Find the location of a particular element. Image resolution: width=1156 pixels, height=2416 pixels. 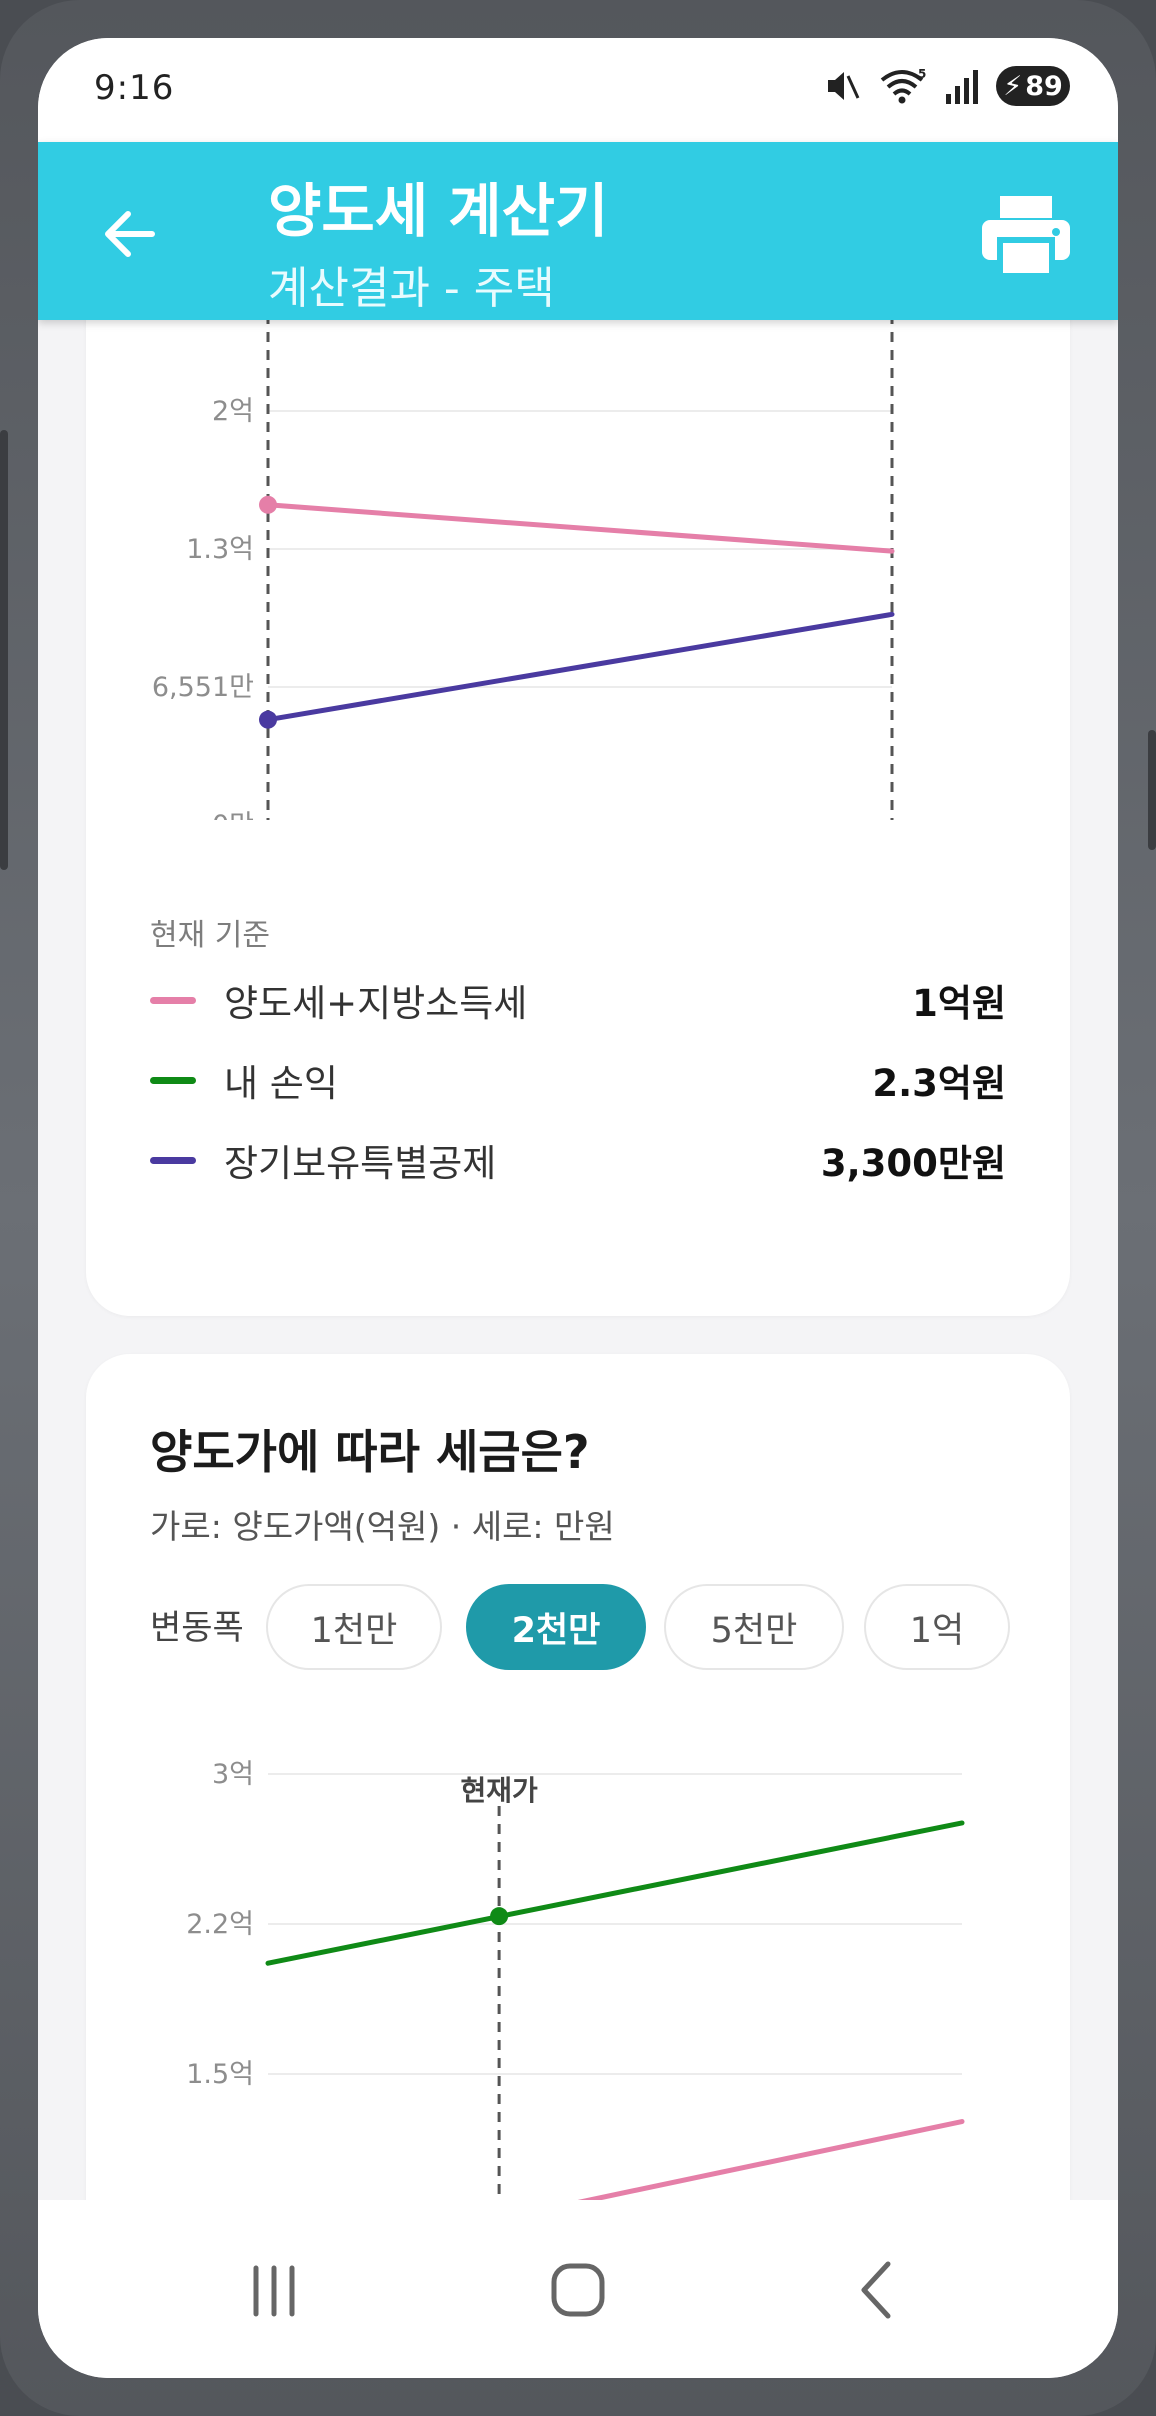

card-title: 양도가에 따라 세금은? is located at coordinates (370, 1452).